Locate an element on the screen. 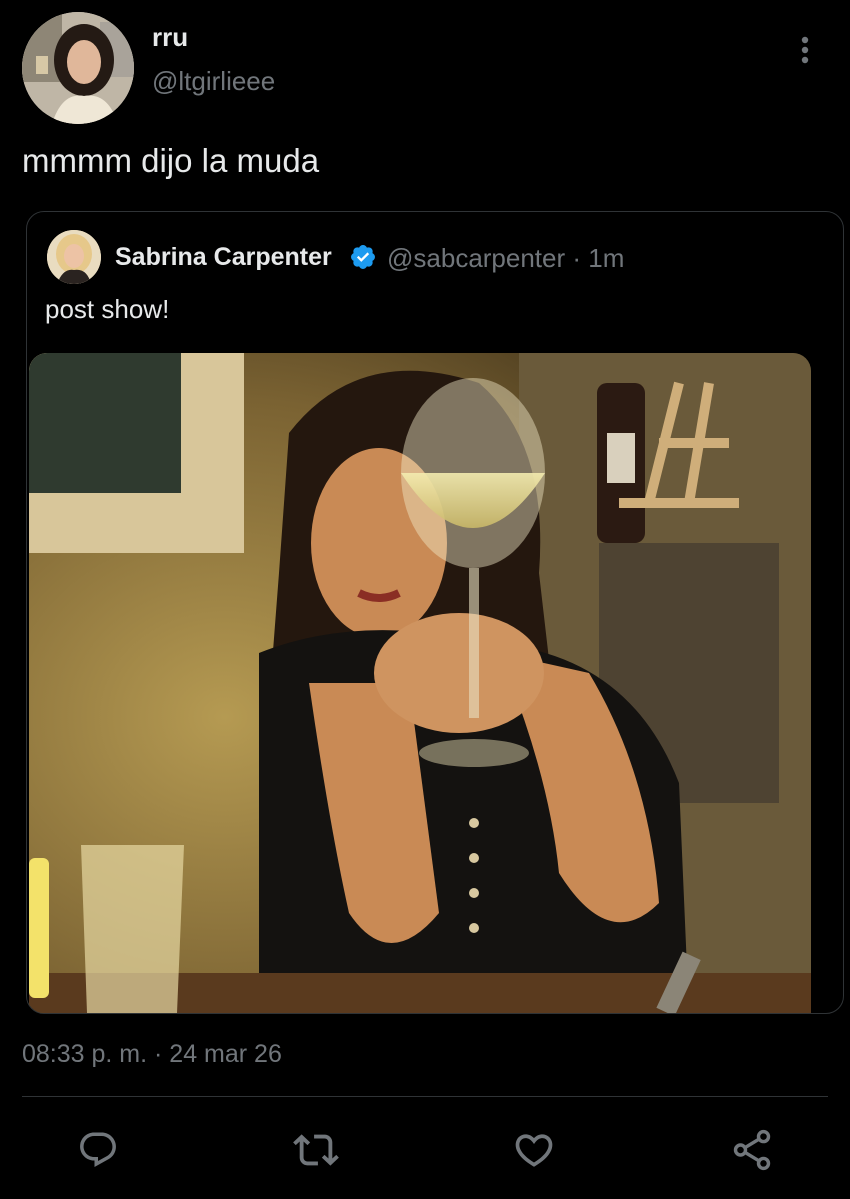 The height and width of the screenshot is (1199, 850). quoted-author-avatar is located at coordinates (74, 257).